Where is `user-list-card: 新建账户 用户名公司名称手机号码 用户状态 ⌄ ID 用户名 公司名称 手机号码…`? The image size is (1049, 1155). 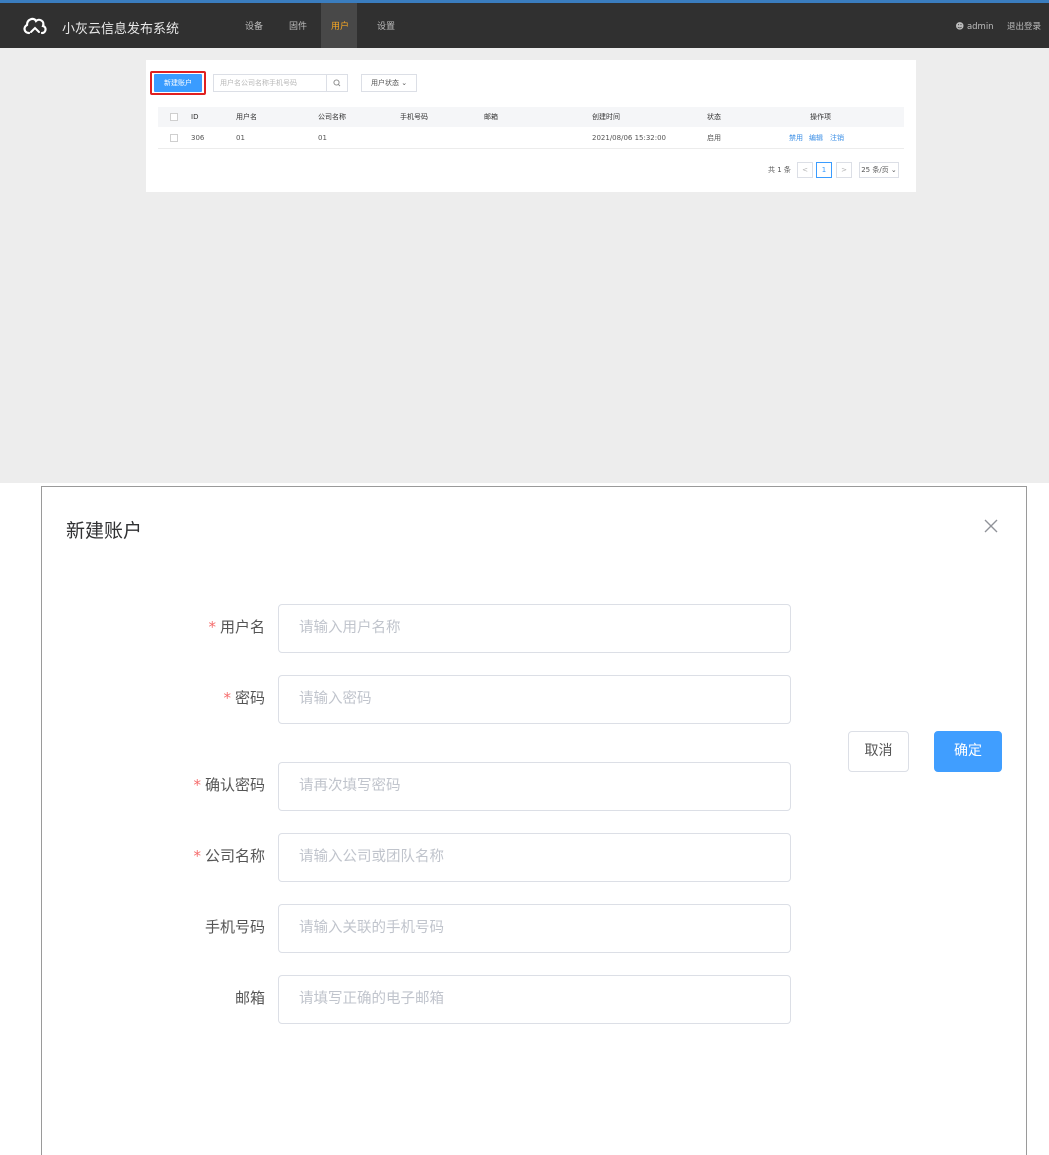 user-list-card: 新建账户 用户名公司名称手机号码 用户状态 ⌄ ID 用户名 公司名称 手机号码… is located at coordinates (531, 126).